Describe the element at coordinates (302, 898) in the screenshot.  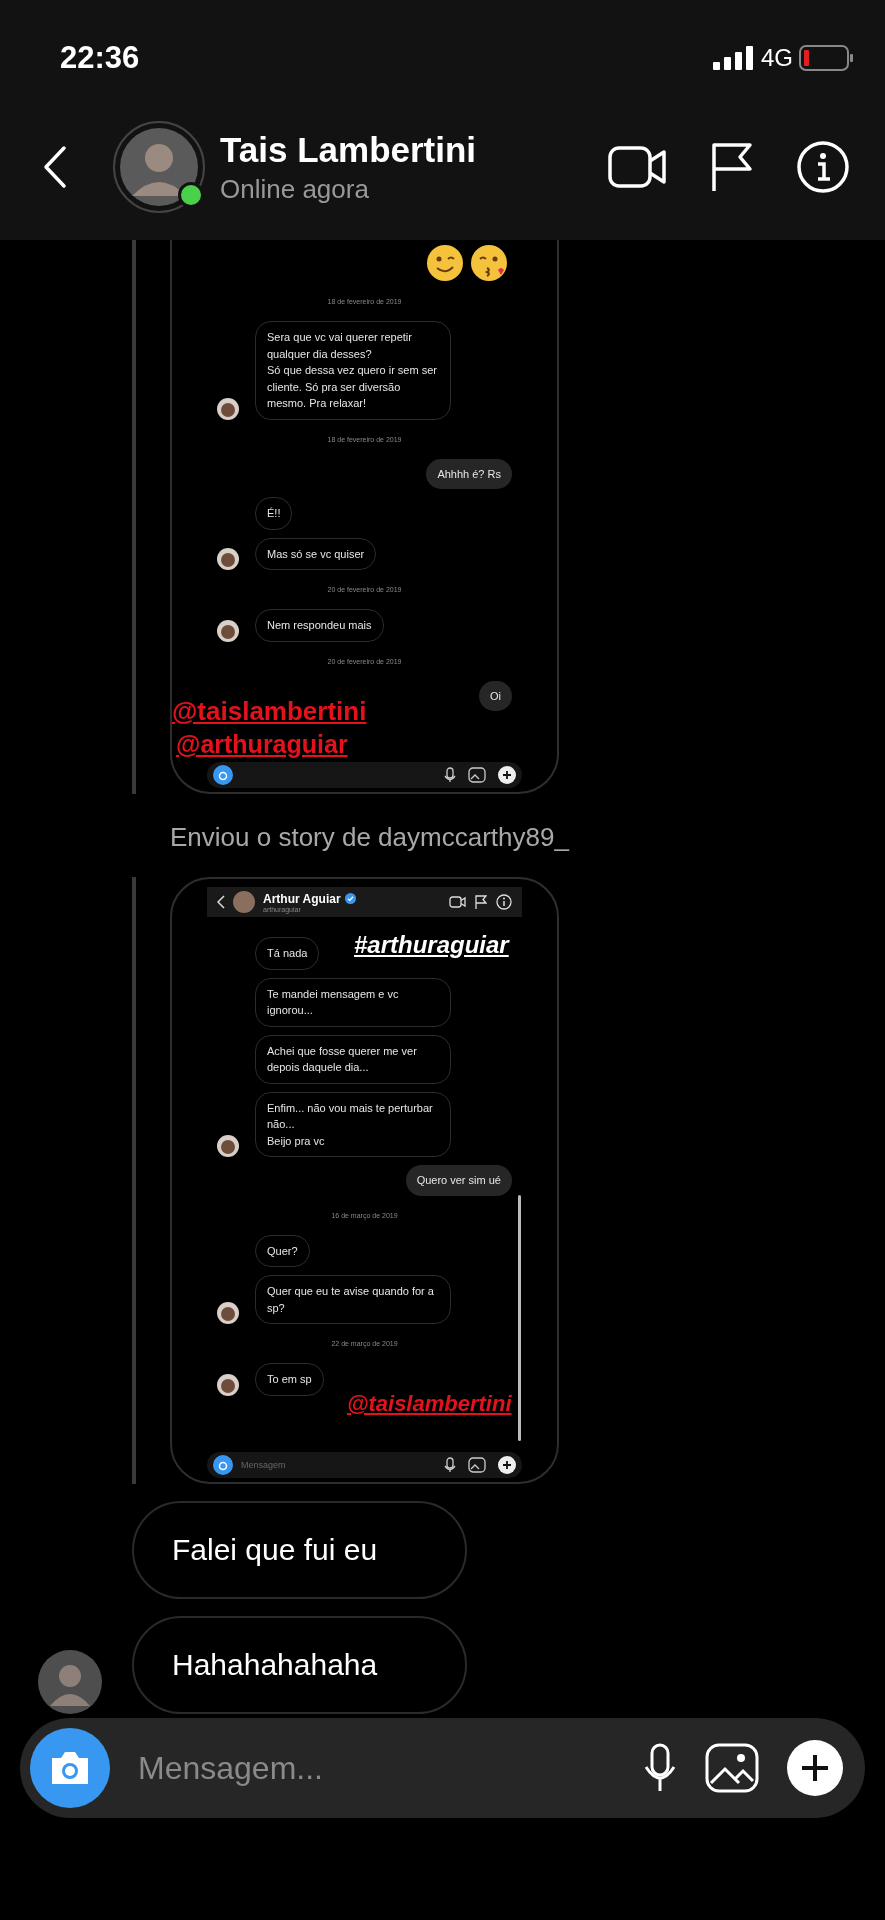
I see `contact-name: Arthur Aguiar` at that location.